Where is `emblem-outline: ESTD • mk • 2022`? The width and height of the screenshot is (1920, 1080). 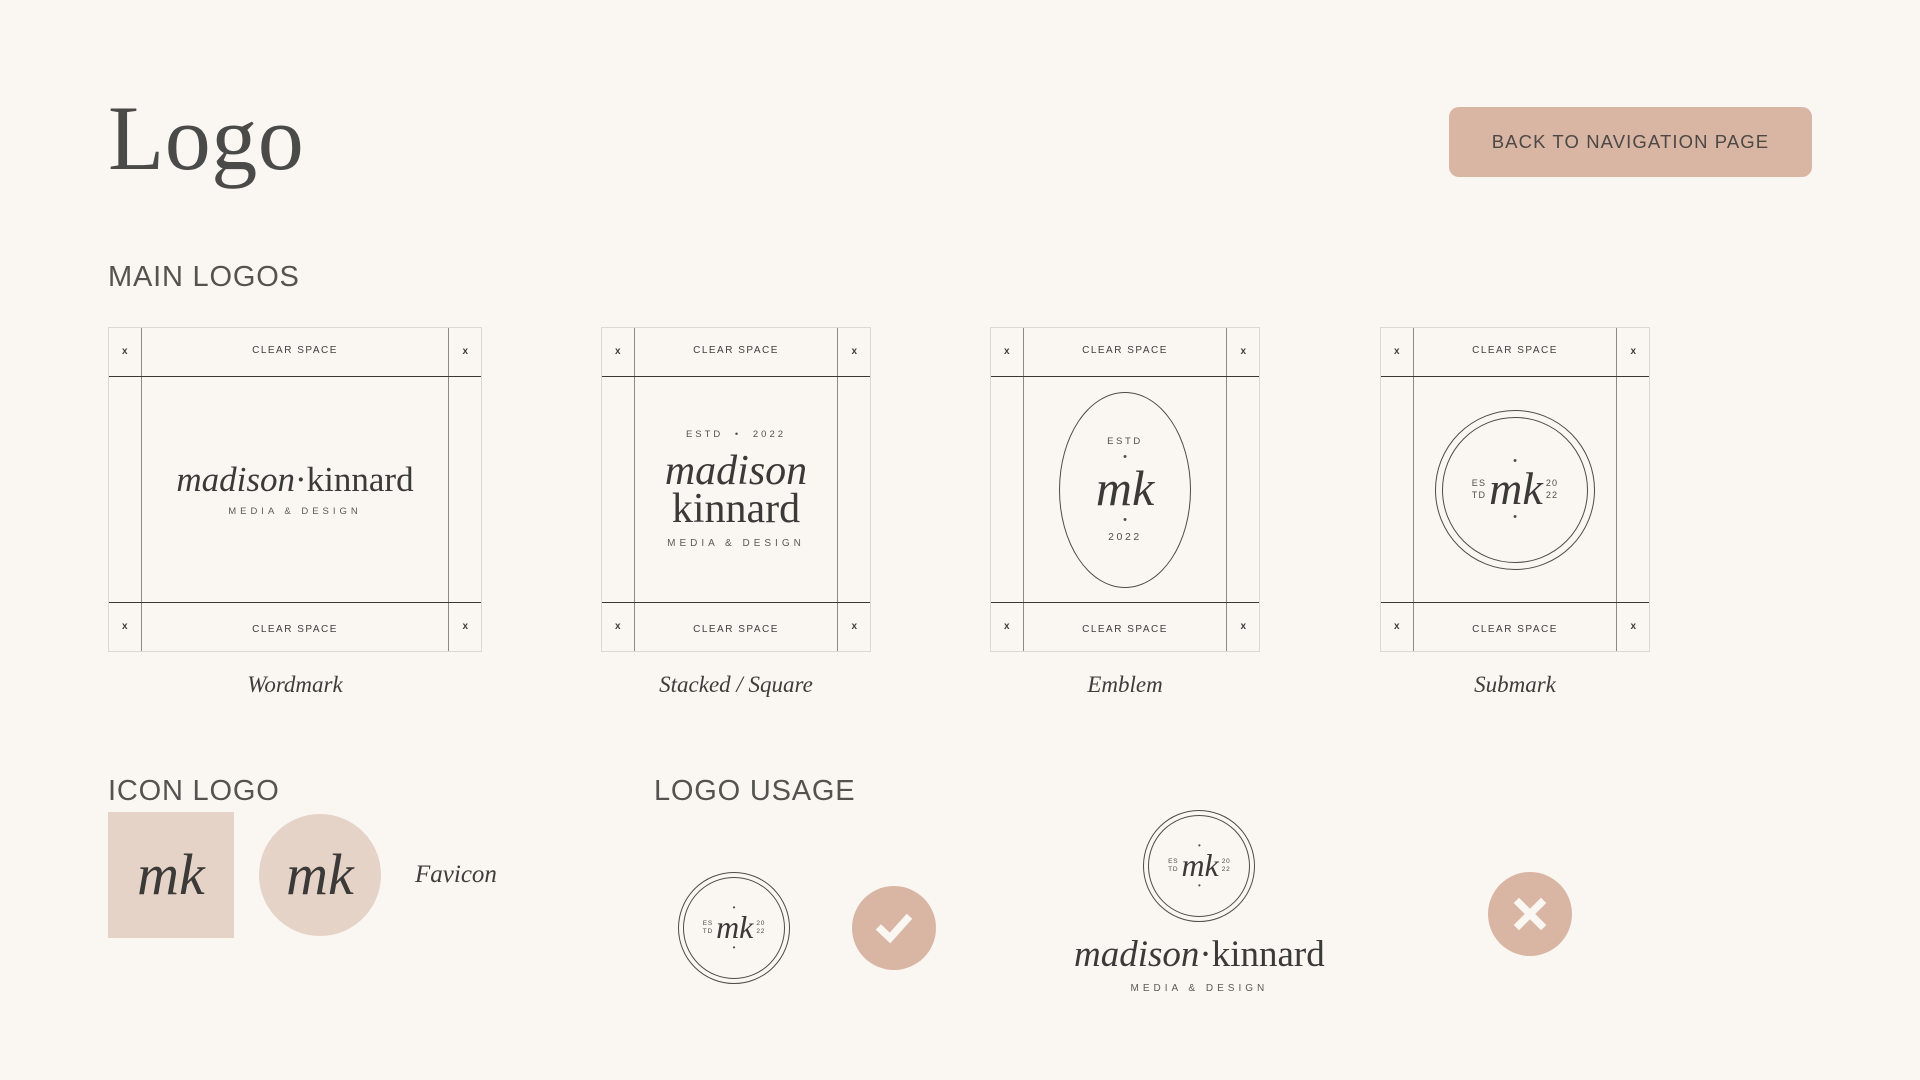 emblem-outline: ESTD • mk • 2022 is located at coordinates (1125, 489).